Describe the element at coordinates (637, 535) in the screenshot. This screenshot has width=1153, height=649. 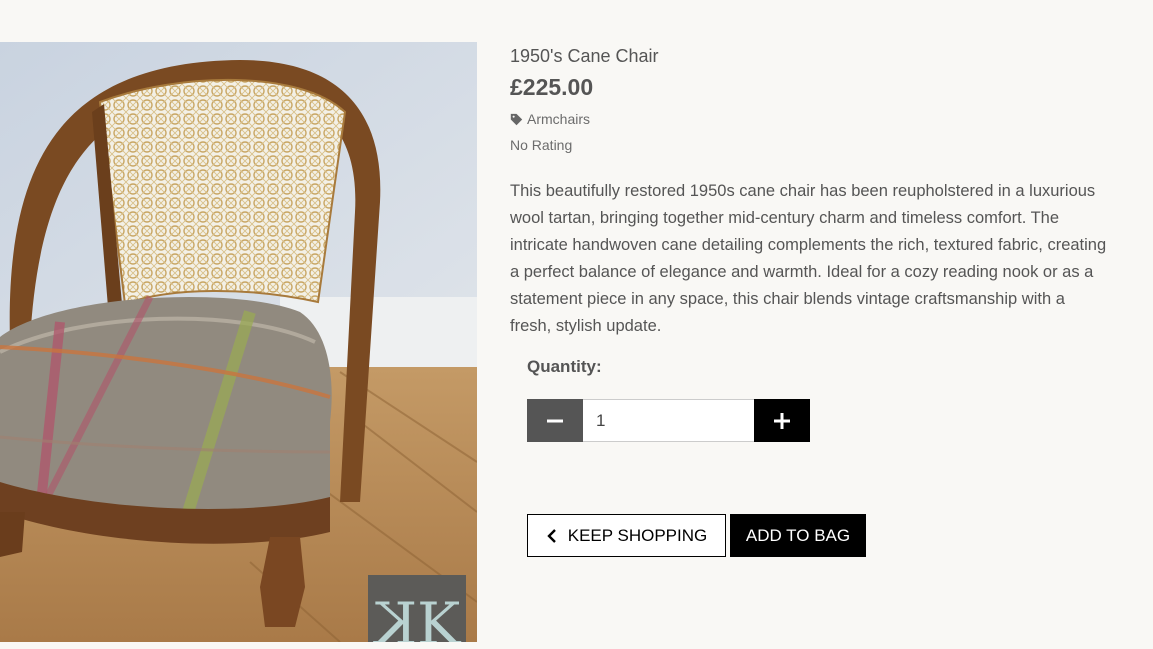
I see `keep-shopping-label: KEEP SHOPPING` at that location.